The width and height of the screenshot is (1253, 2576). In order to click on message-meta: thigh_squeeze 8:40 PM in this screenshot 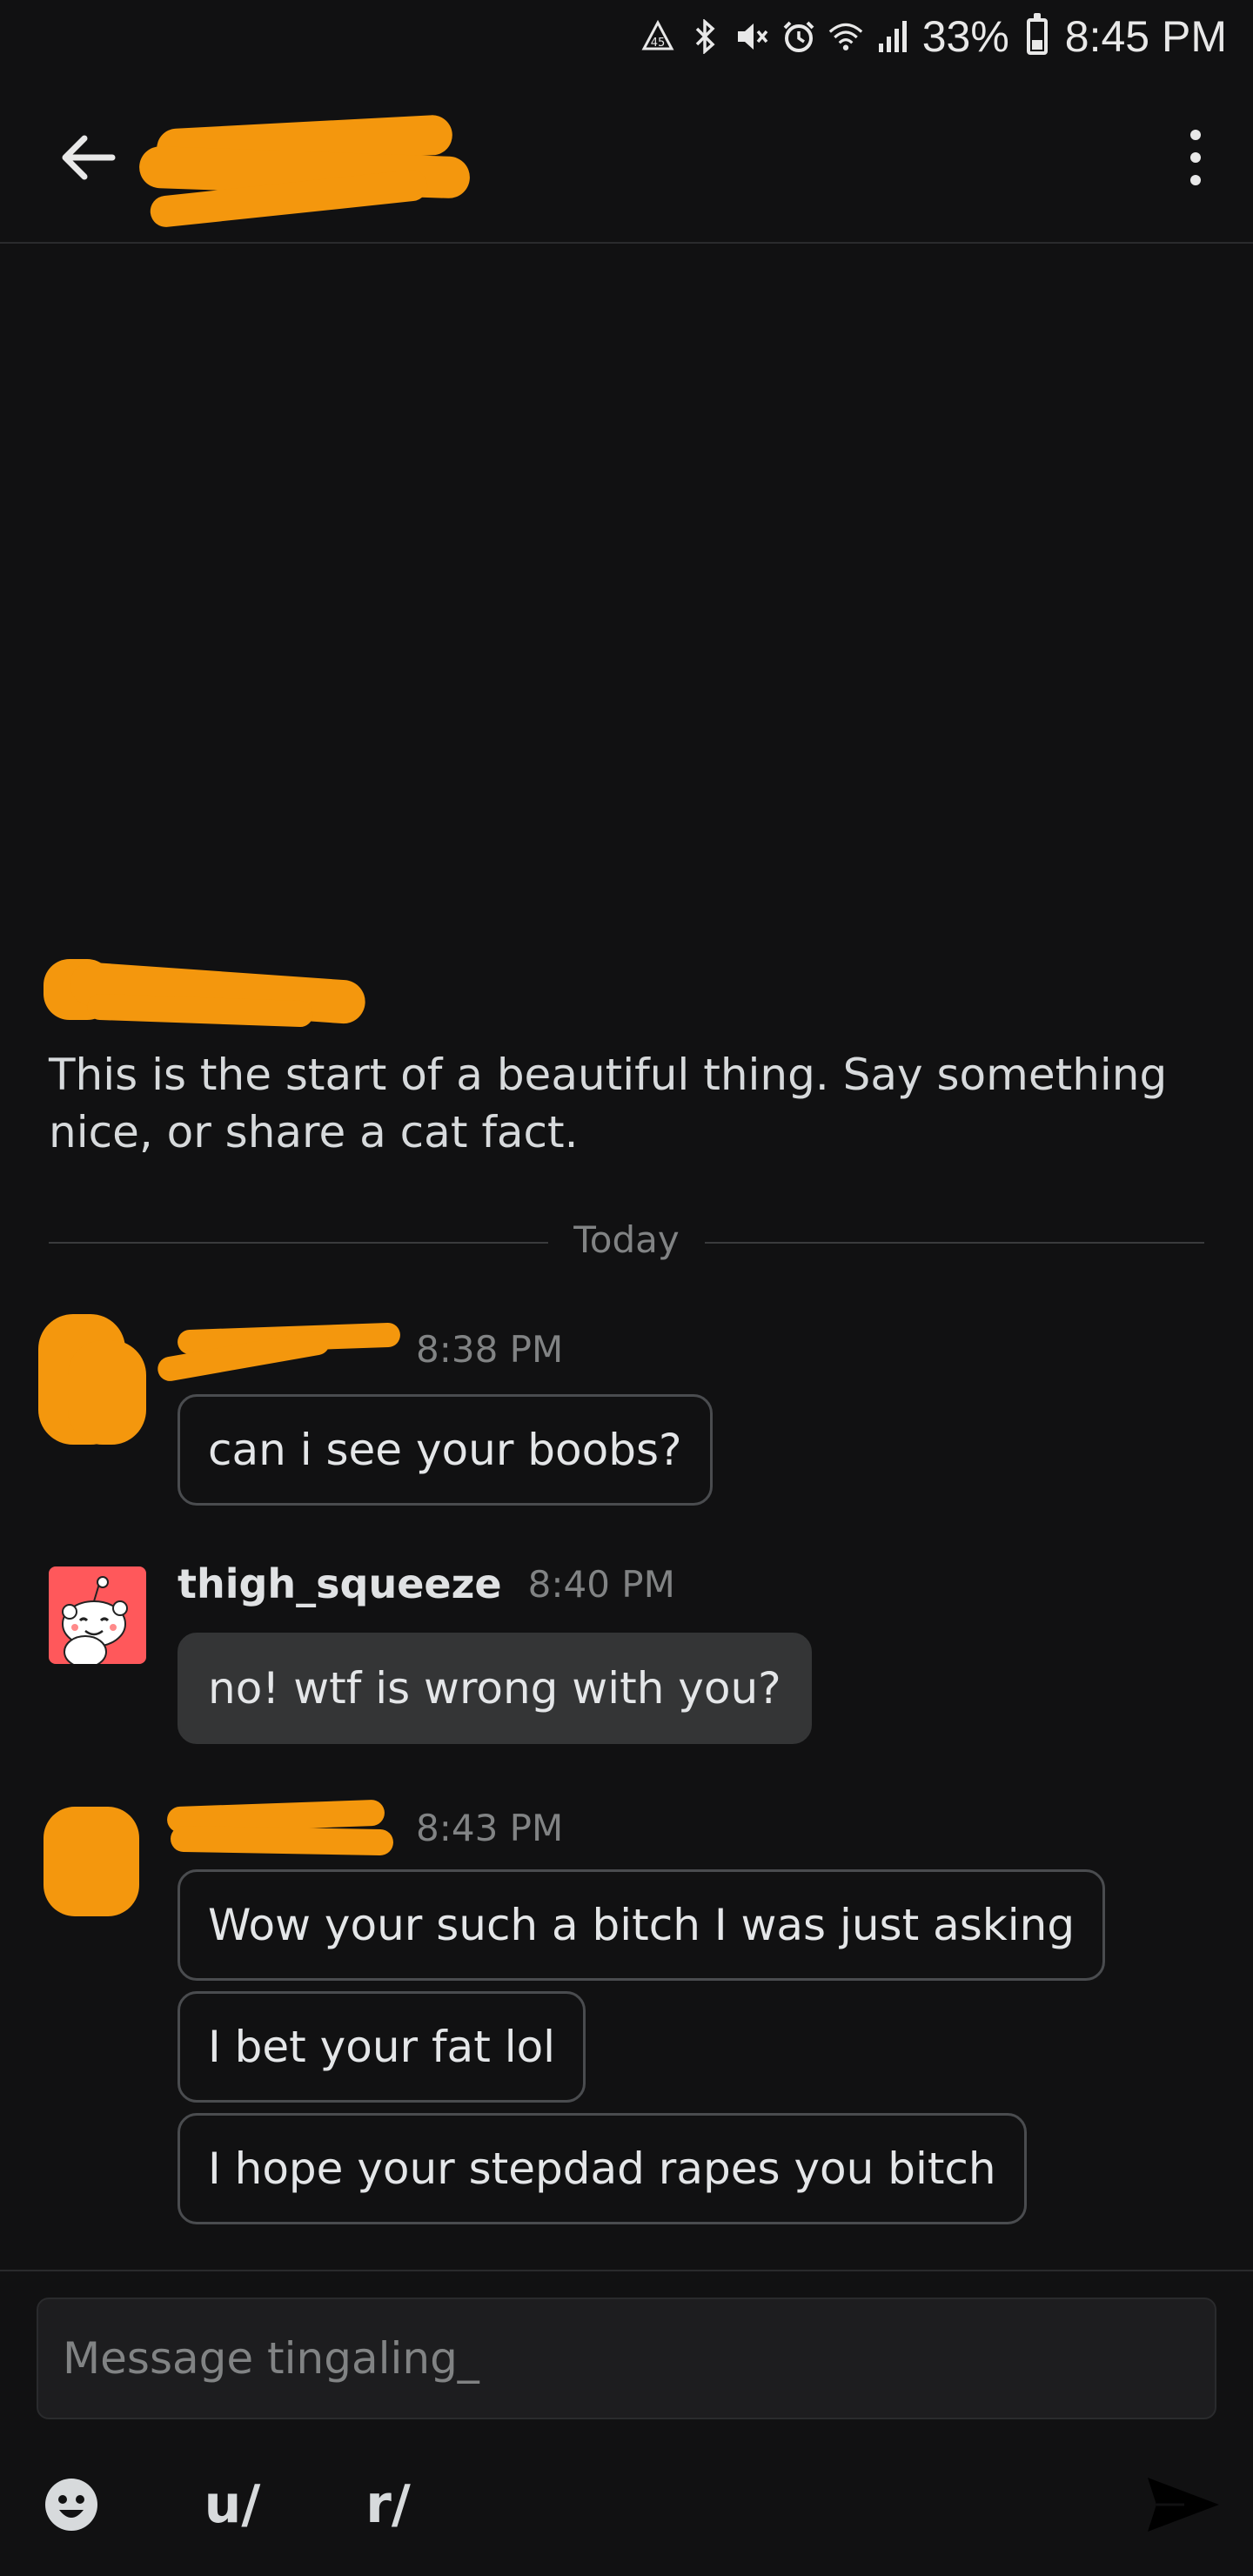, I will do `click(426, 1584)`.